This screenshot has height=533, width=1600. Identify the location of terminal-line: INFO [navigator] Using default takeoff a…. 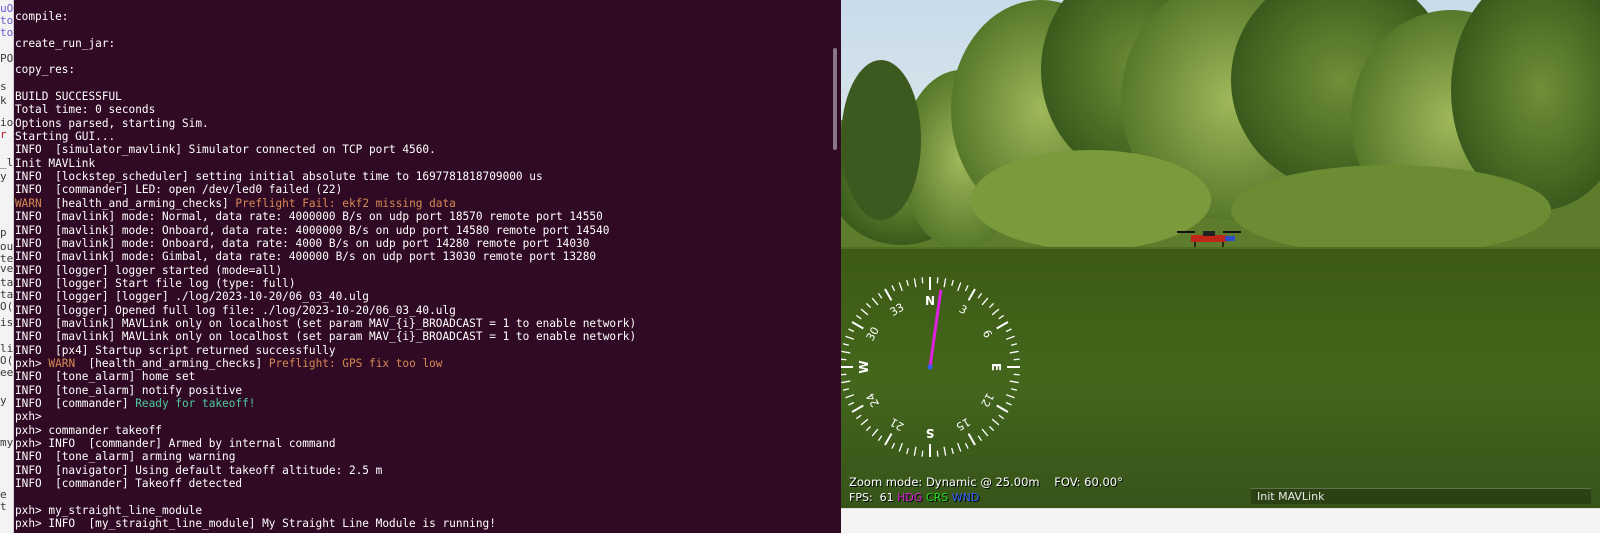
(422, 470).